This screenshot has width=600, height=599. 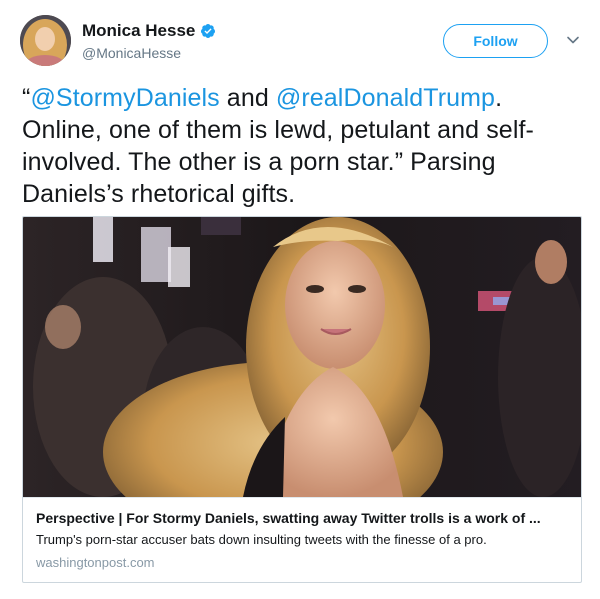 What do you see at coordinates (208, 31) in the screenshot?
I see `verified-badge-icon` at bounding box center [208, 31].